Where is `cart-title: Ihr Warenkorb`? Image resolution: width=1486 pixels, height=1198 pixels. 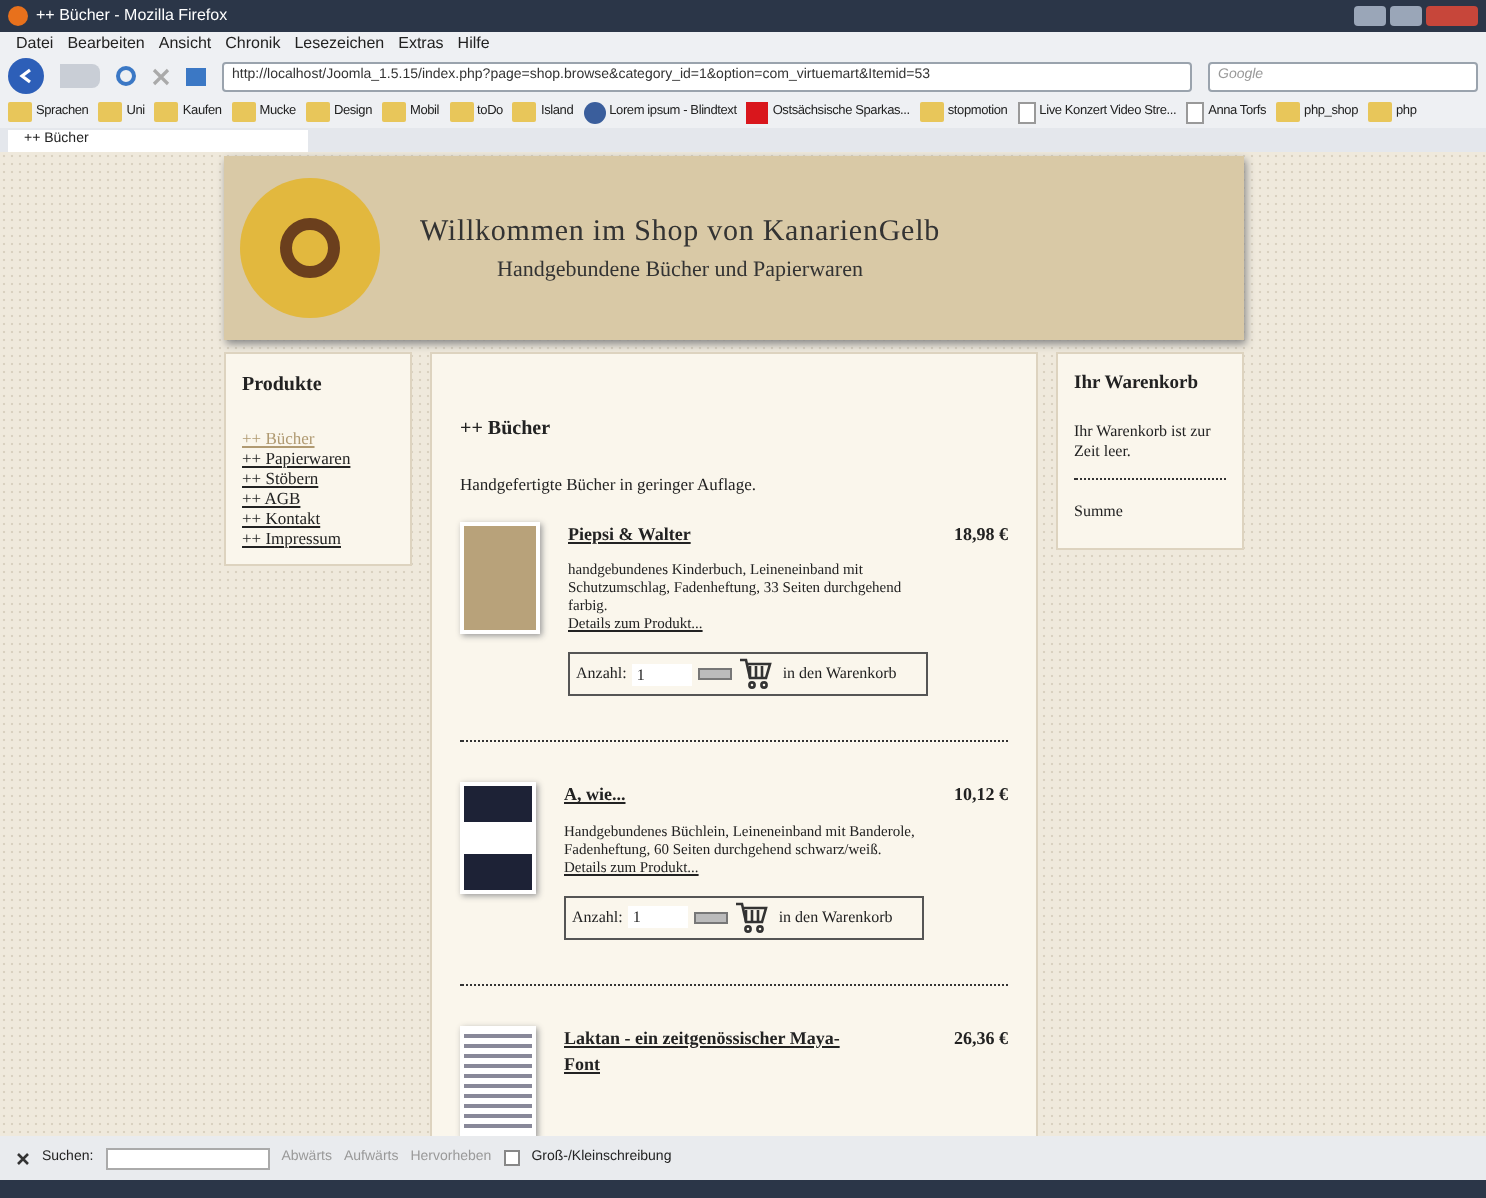
cart-title: Ihr Warenkorb is located at coordinates (1137, 385).